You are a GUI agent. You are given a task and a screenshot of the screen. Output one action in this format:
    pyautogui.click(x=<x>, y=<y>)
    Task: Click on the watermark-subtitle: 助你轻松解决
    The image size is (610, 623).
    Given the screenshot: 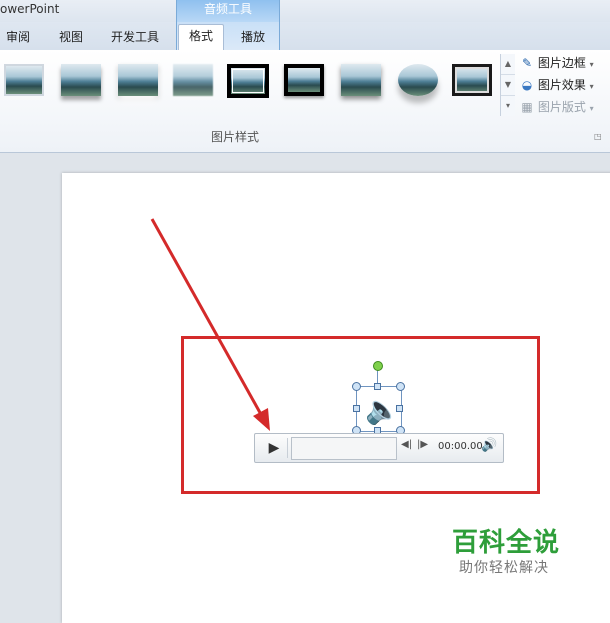 What is the action you would take?
    pyautogui.click(x=504, y=568)
    